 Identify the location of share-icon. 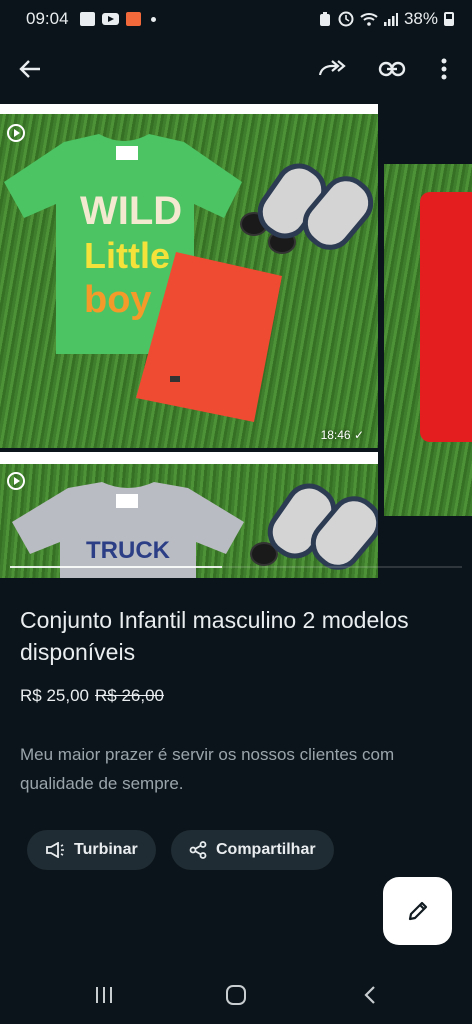
(198, 850).